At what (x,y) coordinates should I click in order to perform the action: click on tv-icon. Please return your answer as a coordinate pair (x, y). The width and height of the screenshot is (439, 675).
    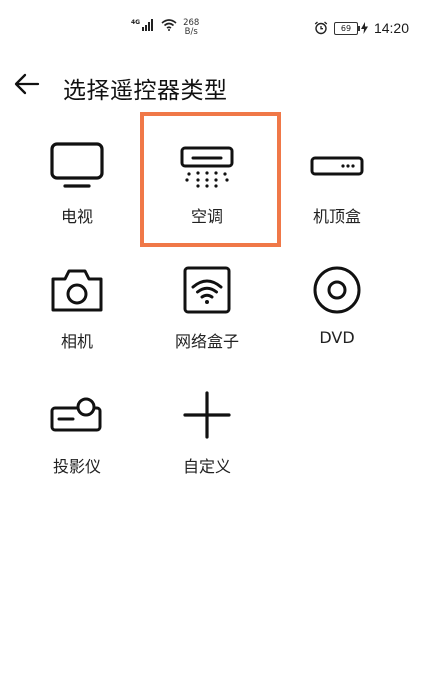
    Looking at the image, I should click on (77, 165).